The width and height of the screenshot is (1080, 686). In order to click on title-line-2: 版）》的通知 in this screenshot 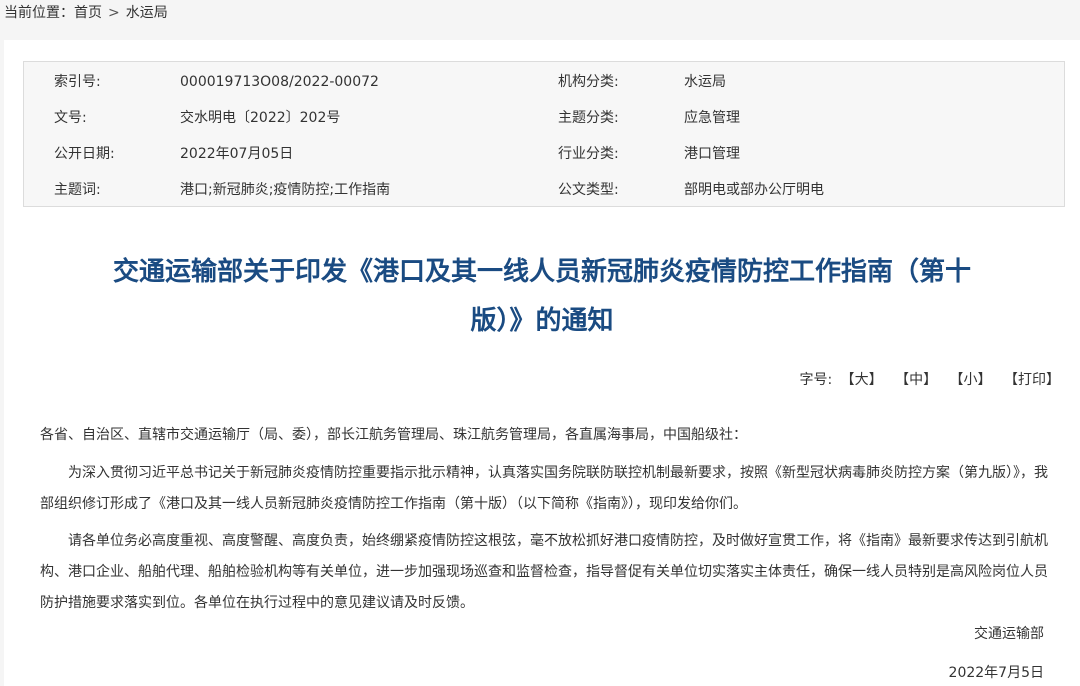, I will do `click(542, 321)`.